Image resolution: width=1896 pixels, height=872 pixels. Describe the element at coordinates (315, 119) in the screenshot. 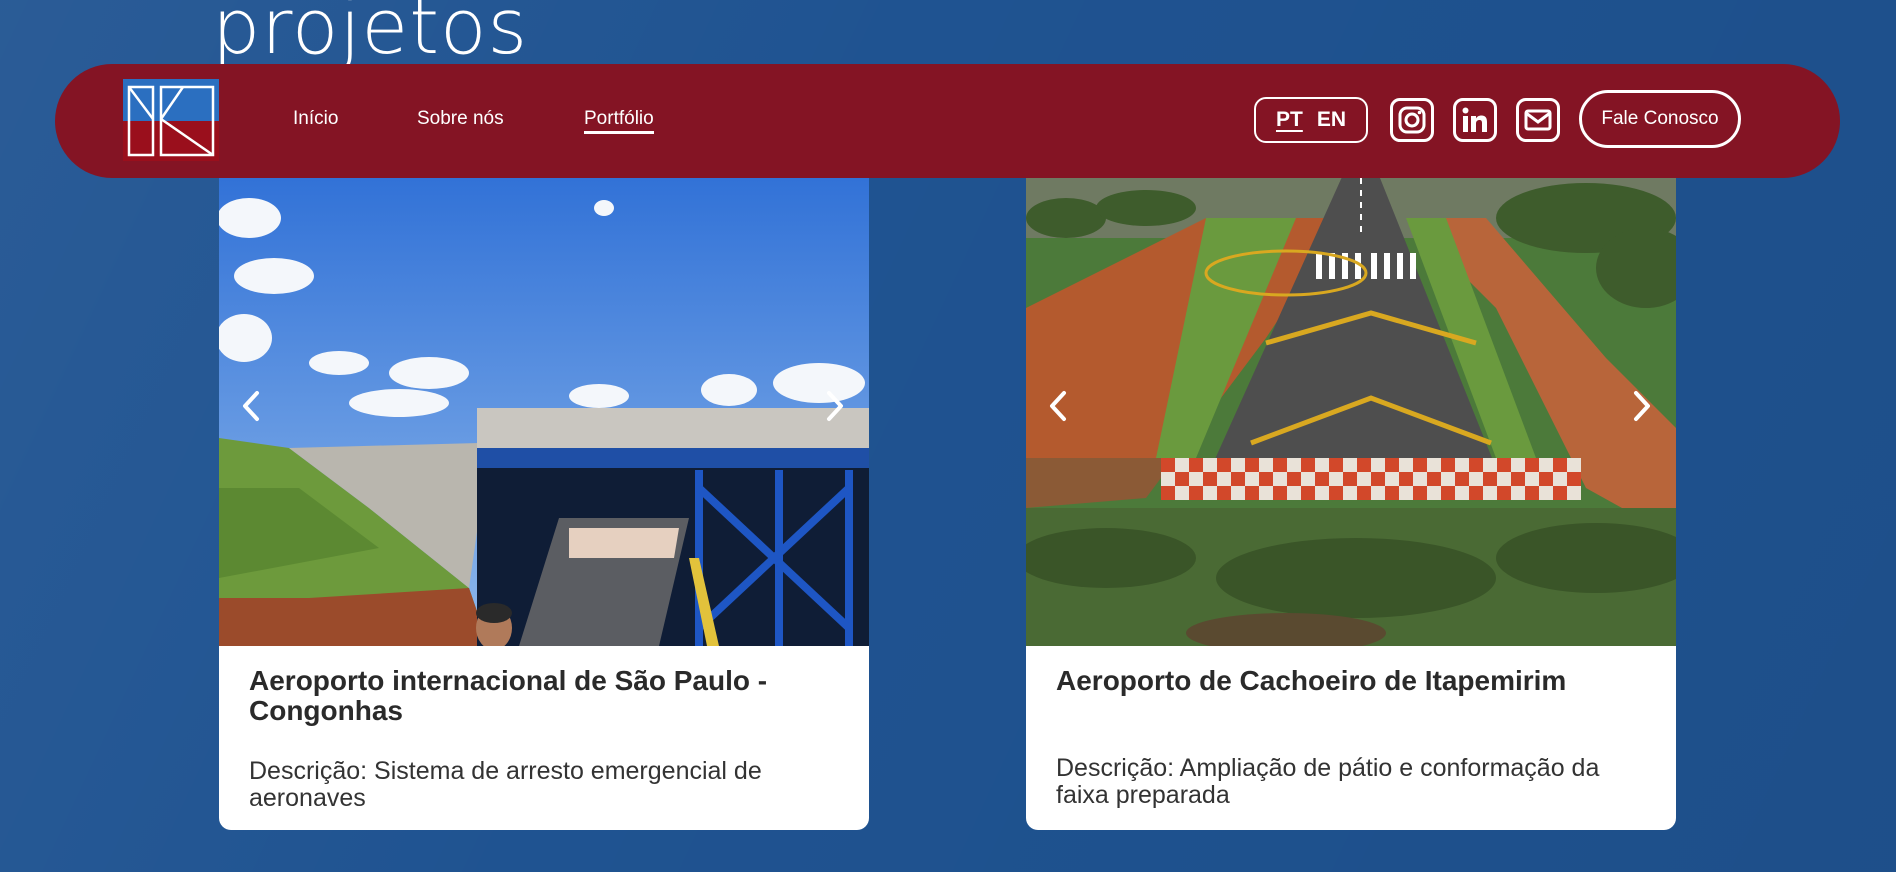

I see `nav-link-inicio: Início` at that location.